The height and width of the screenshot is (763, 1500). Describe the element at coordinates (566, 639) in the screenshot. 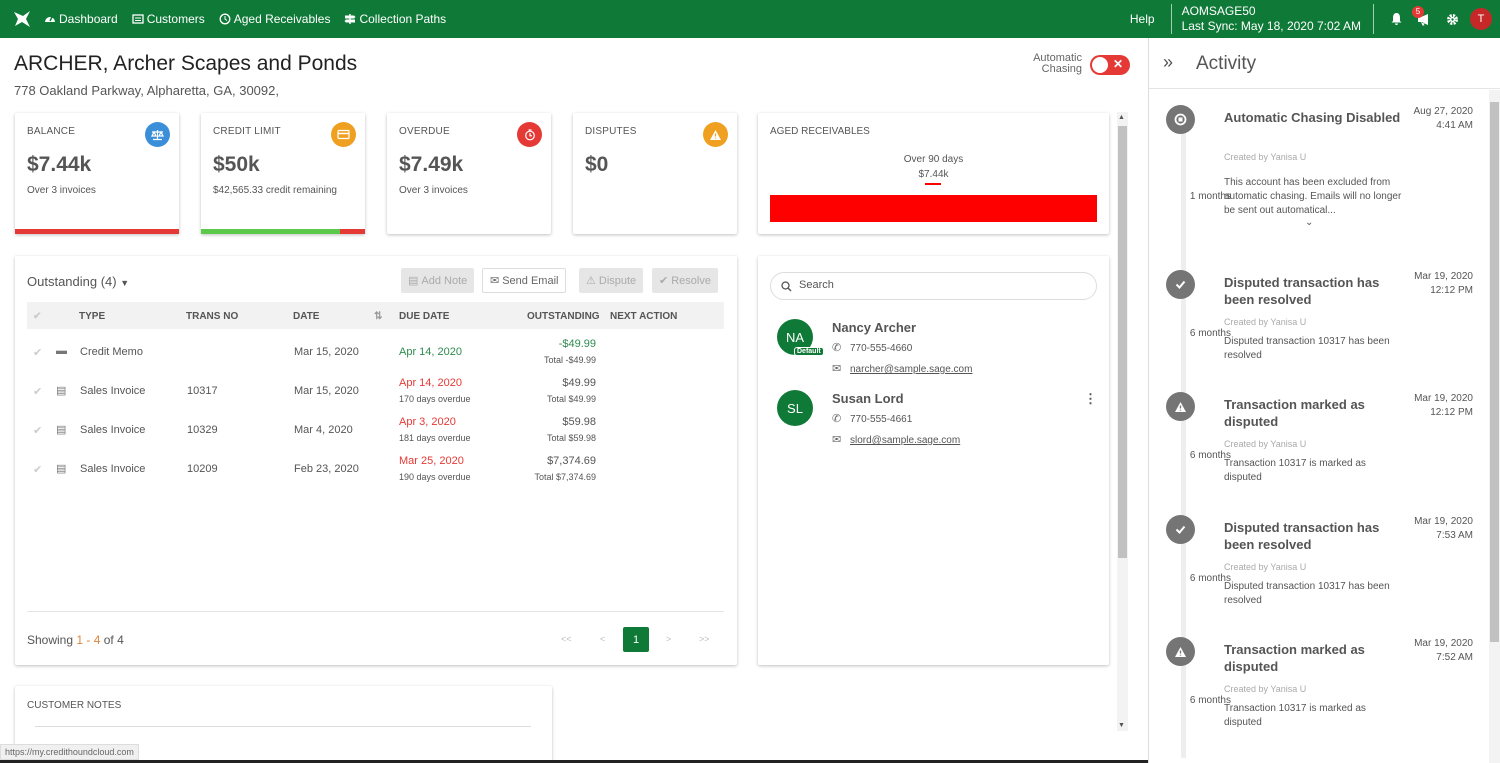

I see `first-page-button: <<` at that location.